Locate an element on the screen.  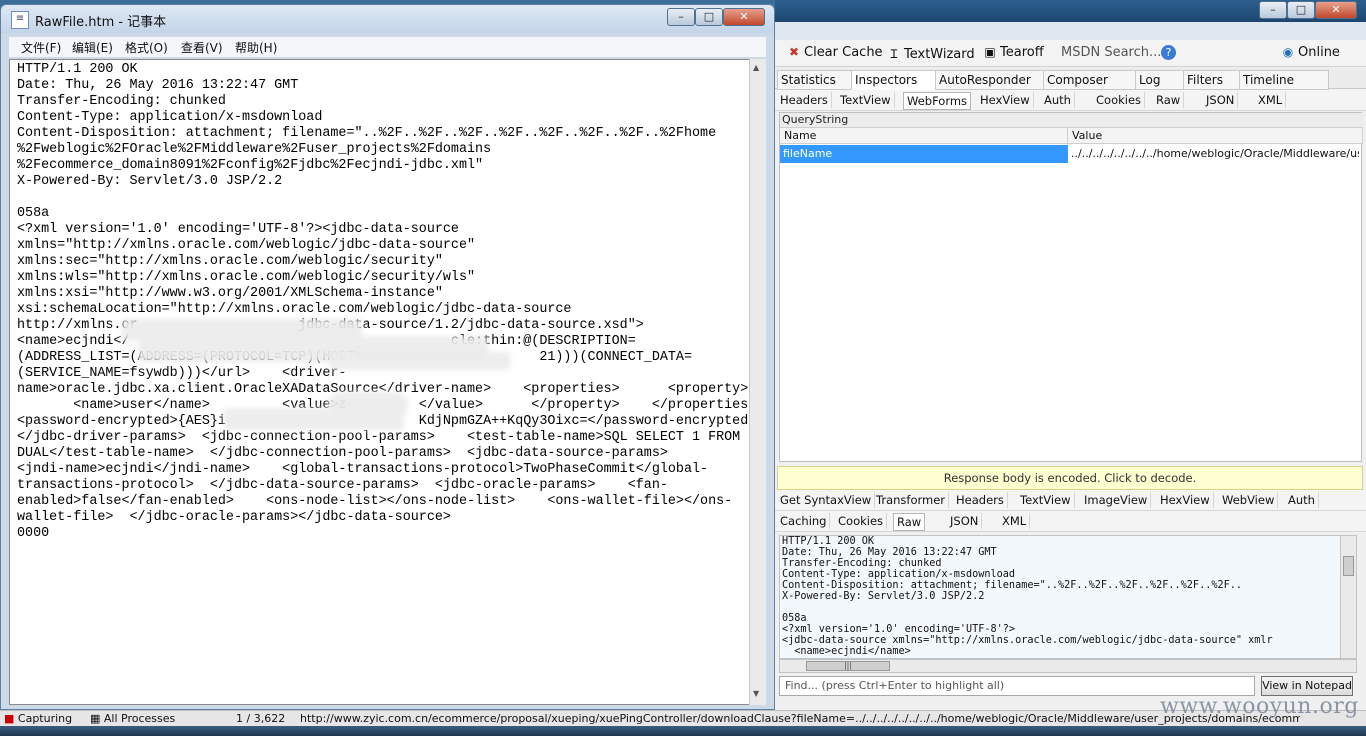
tab-label: Statistics is located at coordinates (808, 80).